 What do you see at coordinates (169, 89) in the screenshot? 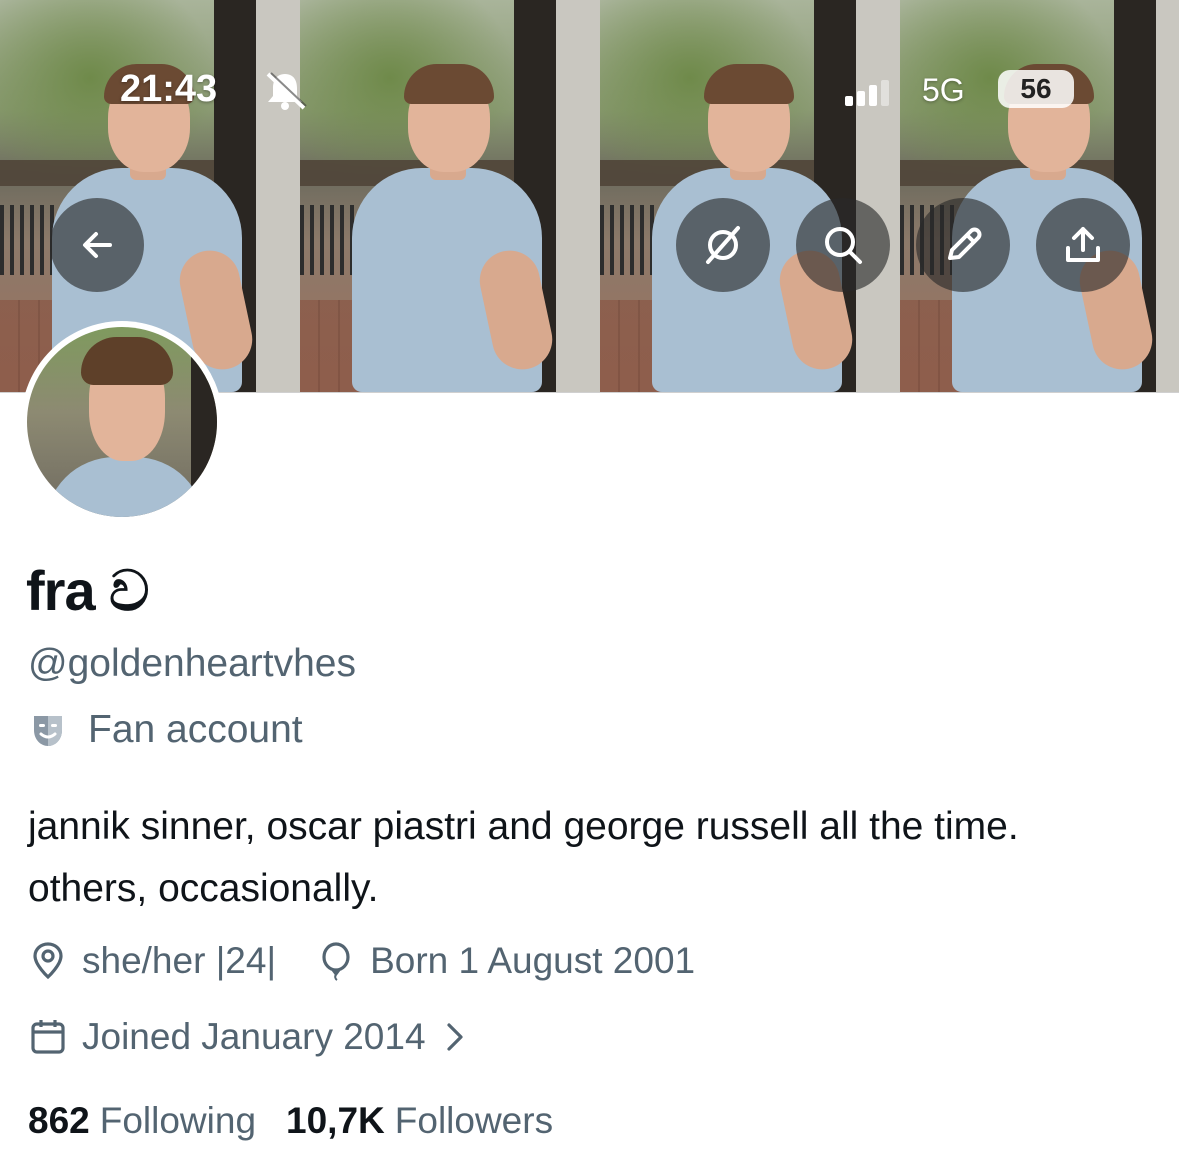
I see `status-time: 21:43` at bounding box center [169, 89].